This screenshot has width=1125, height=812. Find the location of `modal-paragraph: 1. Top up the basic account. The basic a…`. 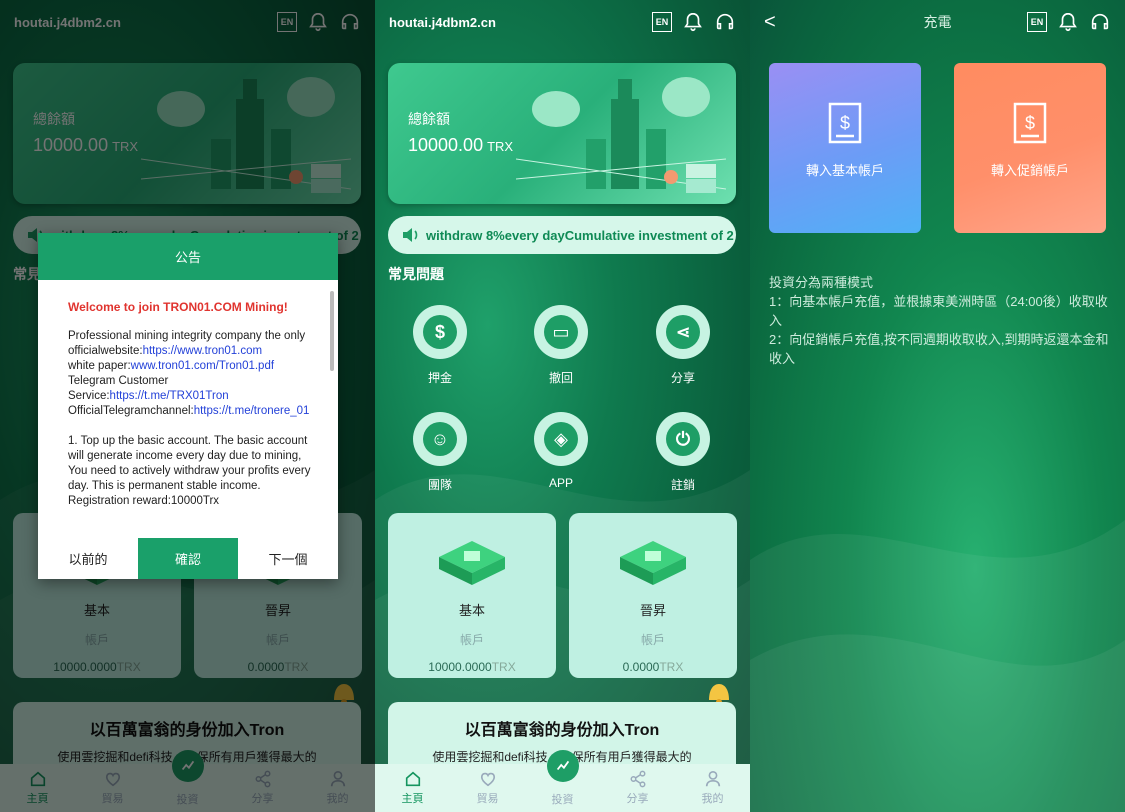

modal-paragraph: 1. Top up the basic account. The basic a… is located at coordinates (189, 463).